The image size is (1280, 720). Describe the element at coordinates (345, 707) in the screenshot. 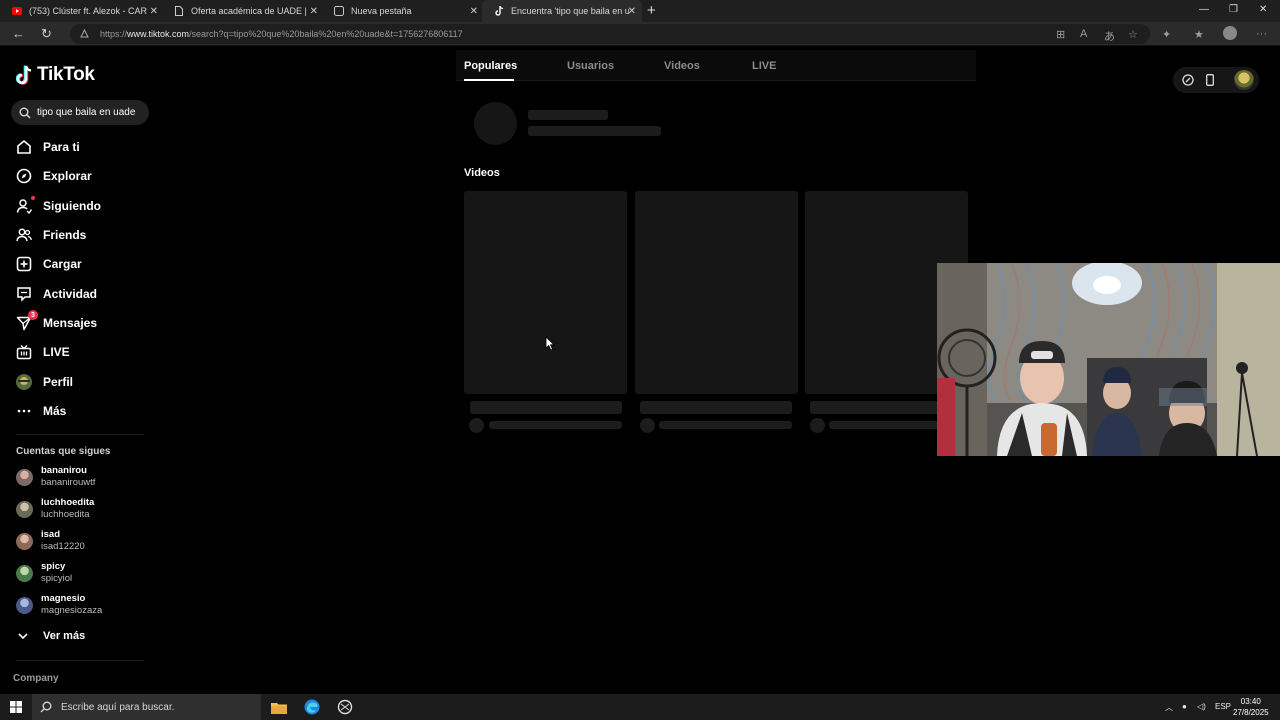

I see `app-icon` at that location.